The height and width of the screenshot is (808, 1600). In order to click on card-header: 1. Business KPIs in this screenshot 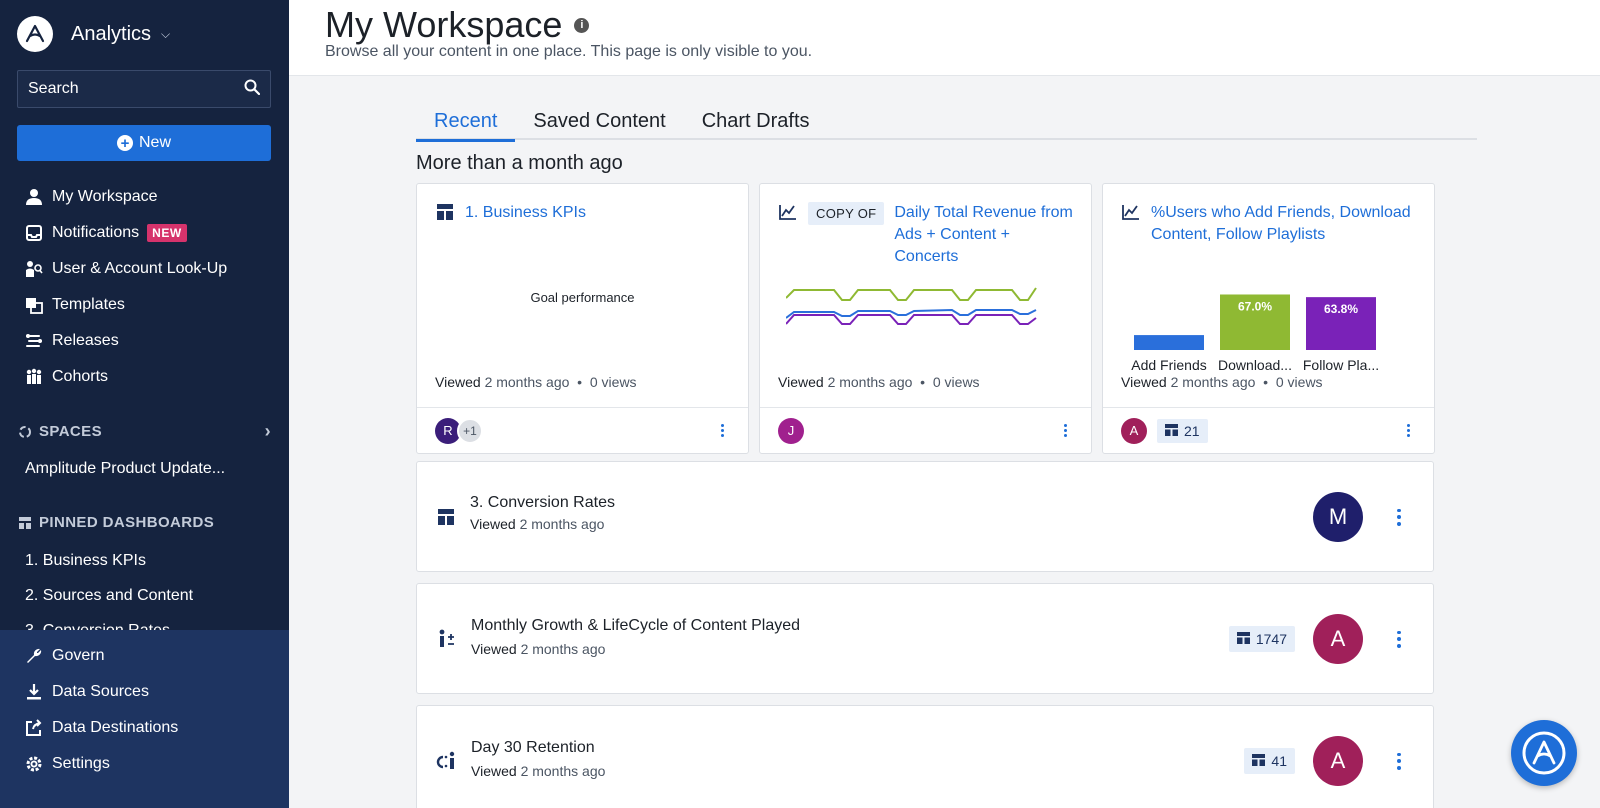, I will do `click(582, 213)`.